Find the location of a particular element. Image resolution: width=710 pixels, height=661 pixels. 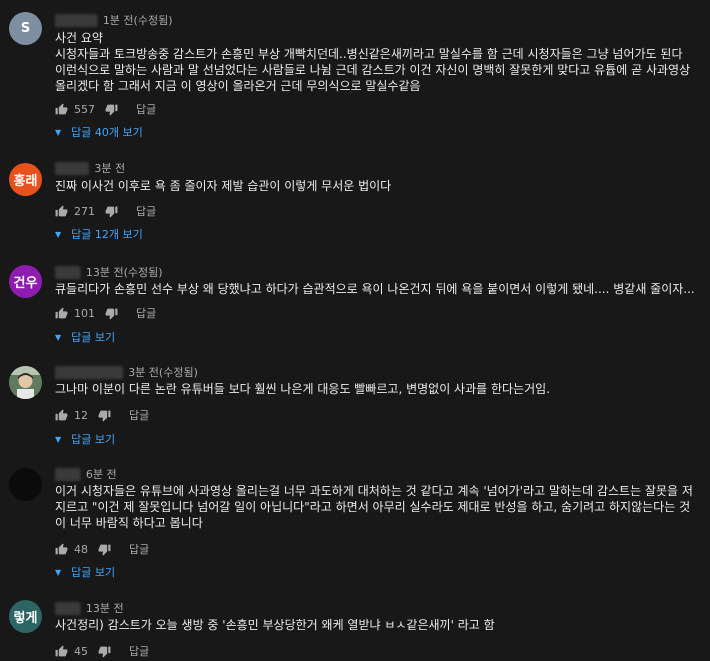

comment-actions: 48 답글 is located at coordinates (102, 549).